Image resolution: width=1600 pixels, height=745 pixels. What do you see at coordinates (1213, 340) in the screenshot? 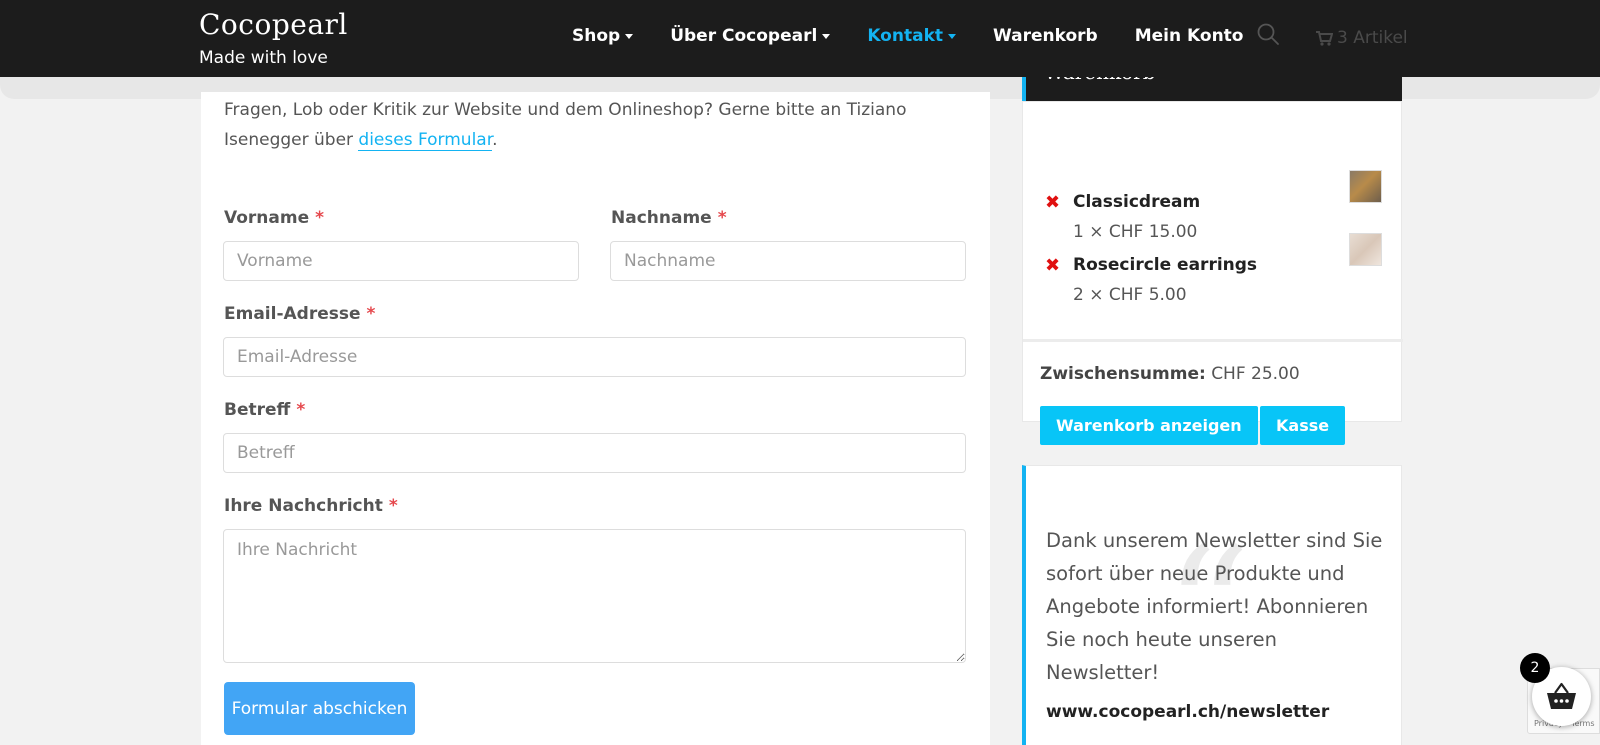
I see `cart-divider` at bounding box center [1213, 340].